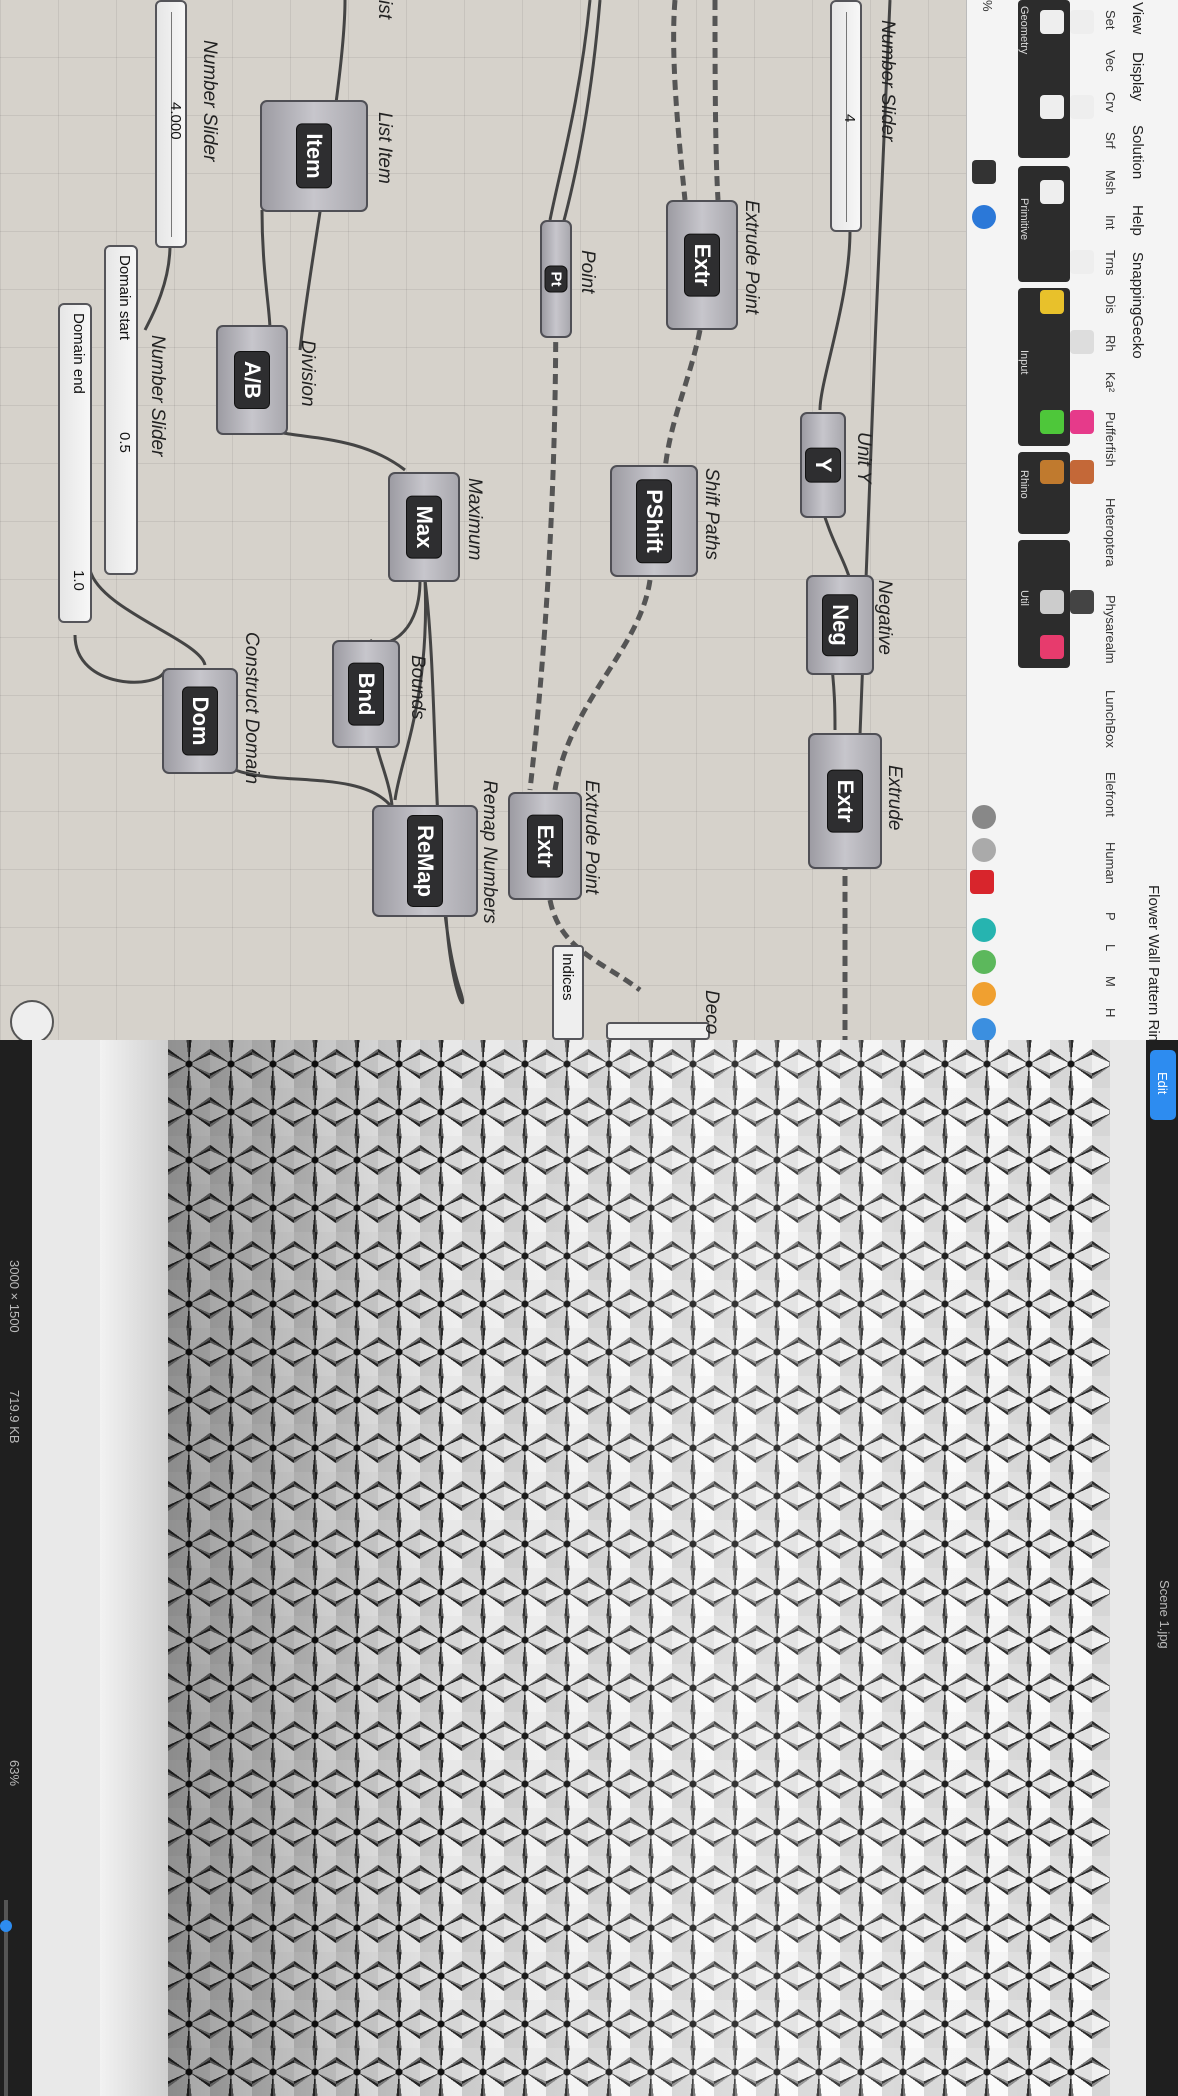 The height and width of the screenshot is (2096, 1178). I want to click on edit-button: Edit, so click(1163, 1085).